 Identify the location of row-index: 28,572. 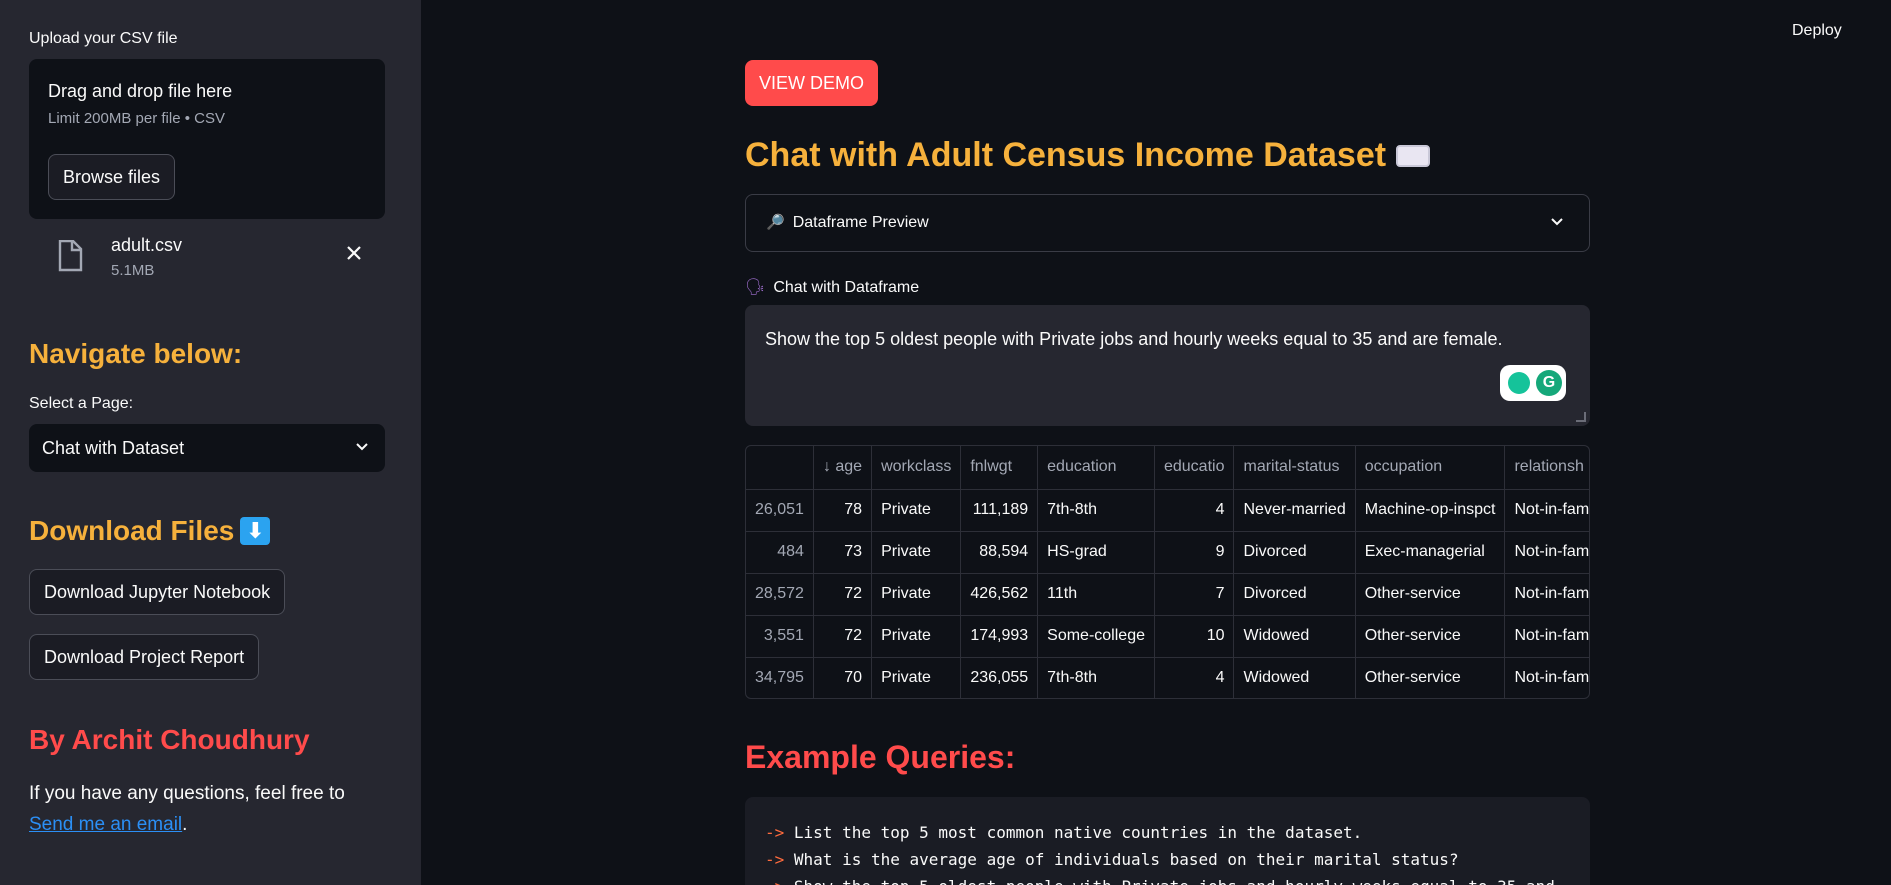
(780, 594).